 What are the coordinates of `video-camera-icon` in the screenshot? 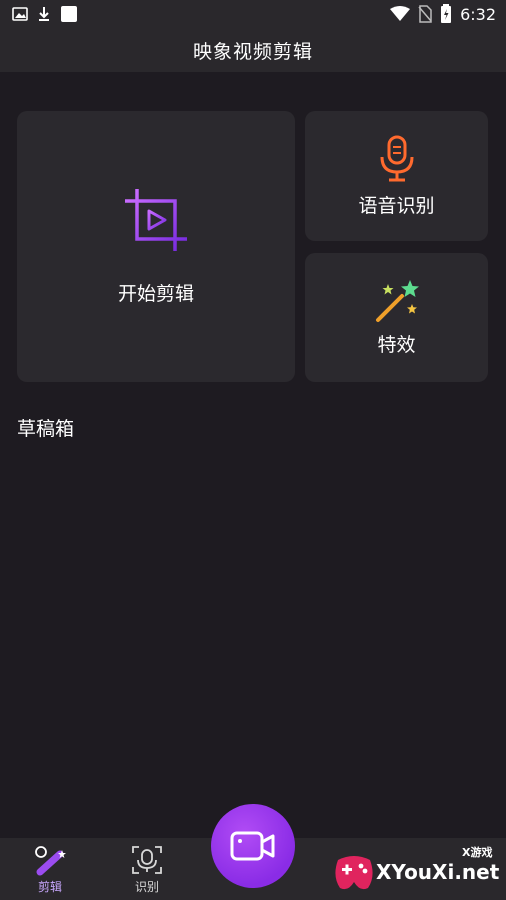 It's located at (252, 846).